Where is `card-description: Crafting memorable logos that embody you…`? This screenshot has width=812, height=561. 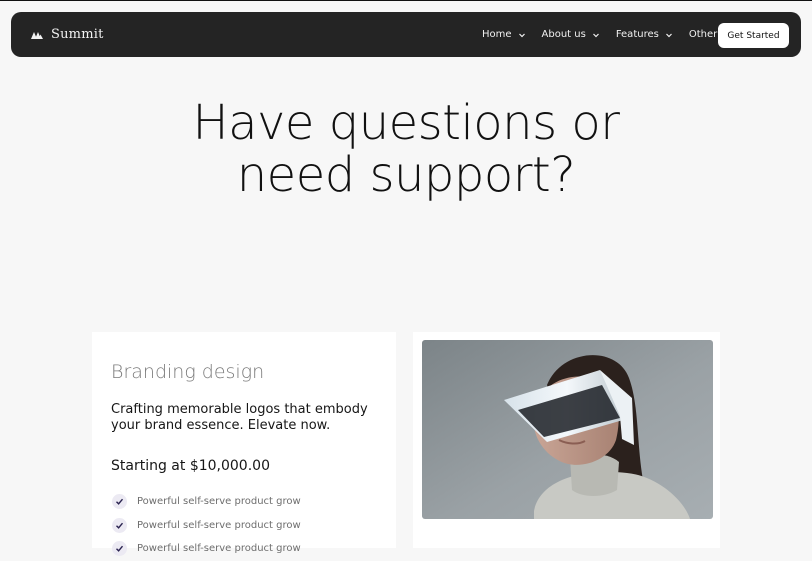 card-description: Crafting memorable logos that embody you… is located at coordinates (239, 417).